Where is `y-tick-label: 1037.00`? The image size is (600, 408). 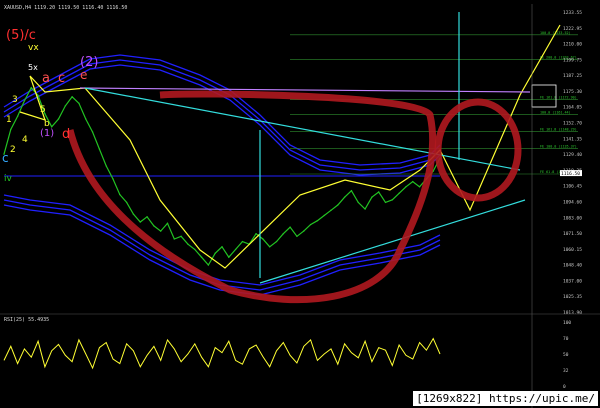 y-tick-label: 1037.00 is located at coordinates (572, 281).